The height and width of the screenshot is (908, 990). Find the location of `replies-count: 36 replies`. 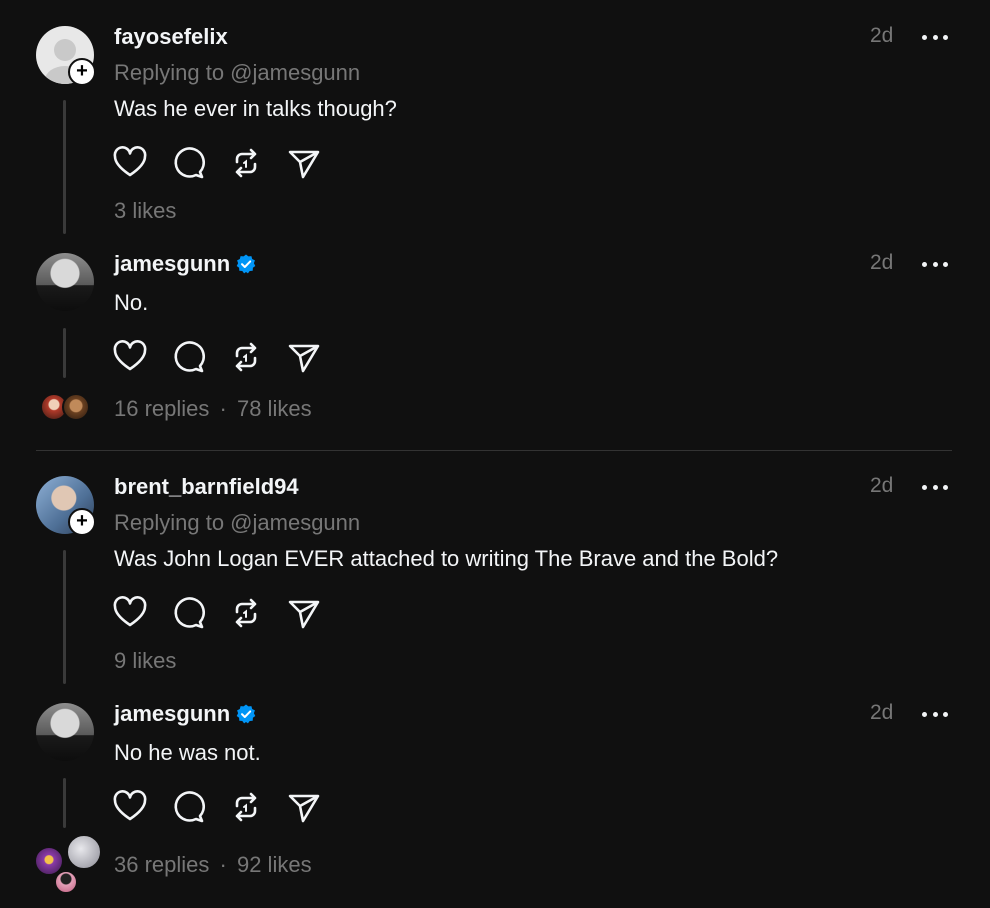

replies-count: 36 replies is located at coordinates (161, 864).